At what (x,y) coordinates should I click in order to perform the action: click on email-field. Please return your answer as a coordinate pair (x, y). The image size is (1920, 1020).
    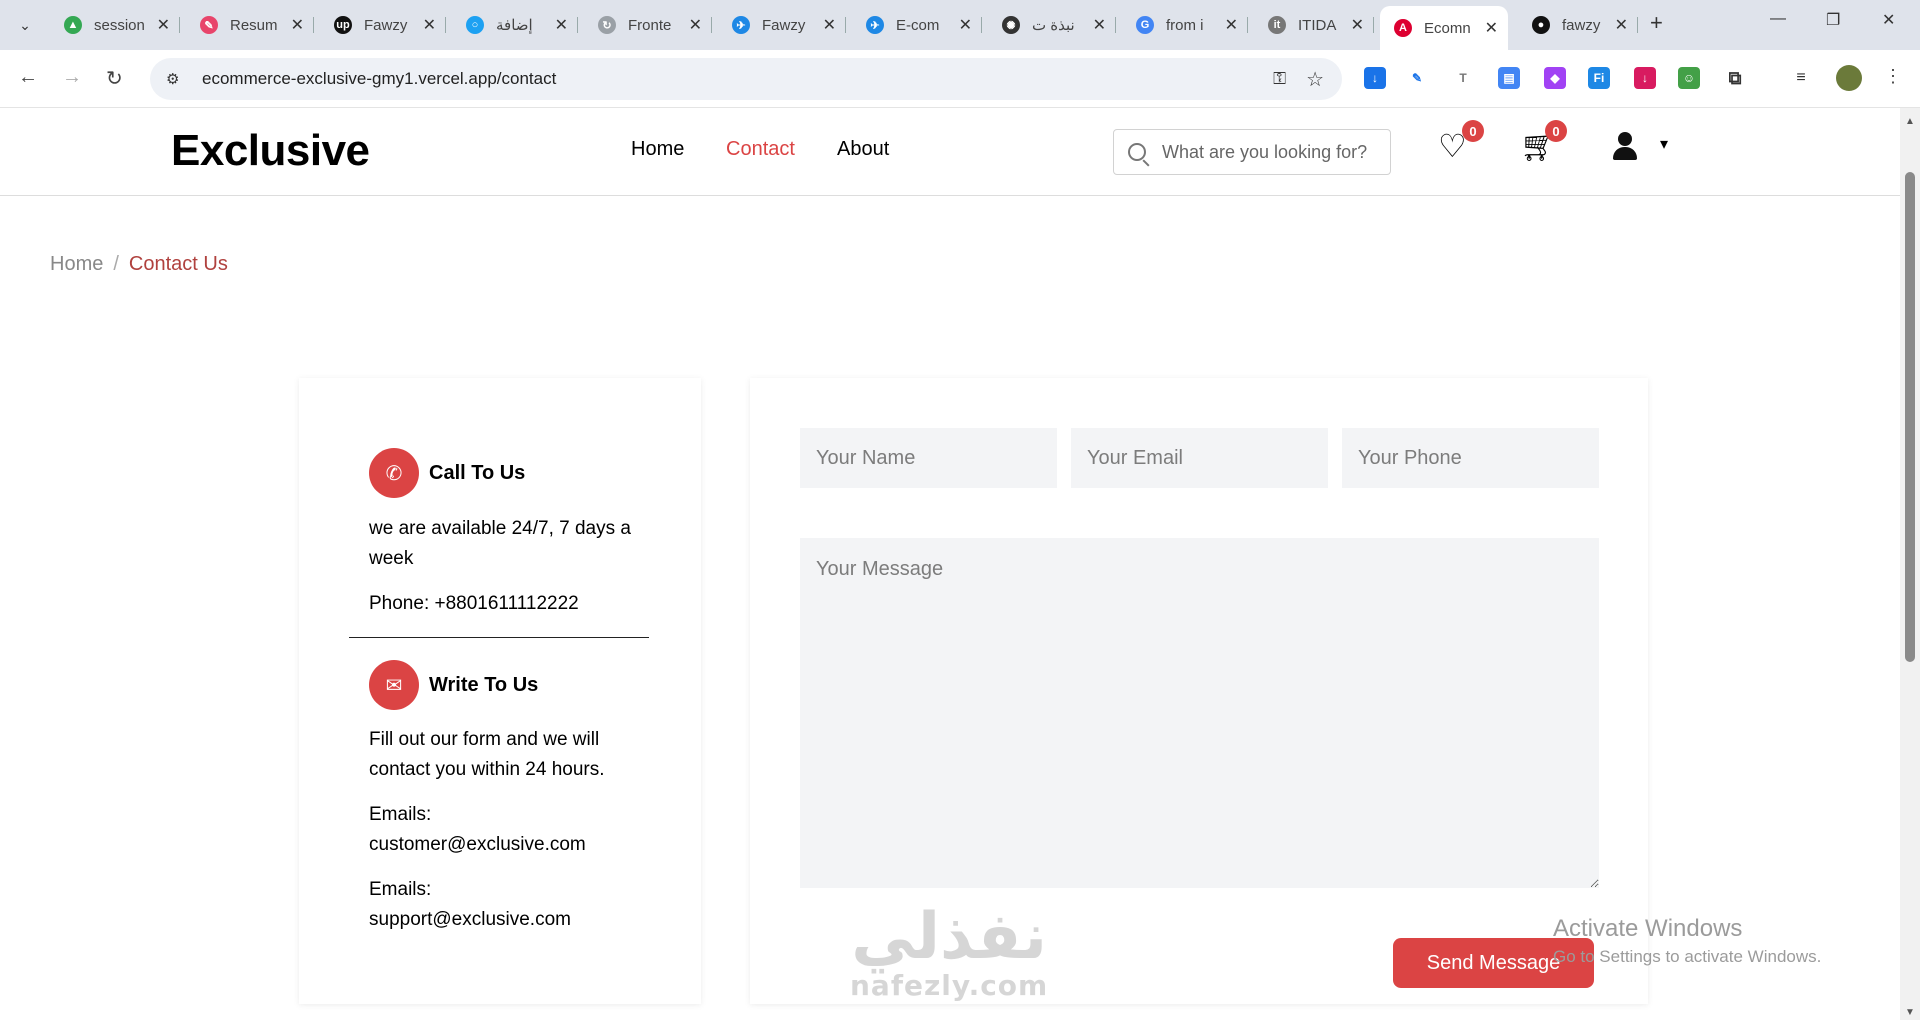
    Looking at the image, I should click on (1199, 458).